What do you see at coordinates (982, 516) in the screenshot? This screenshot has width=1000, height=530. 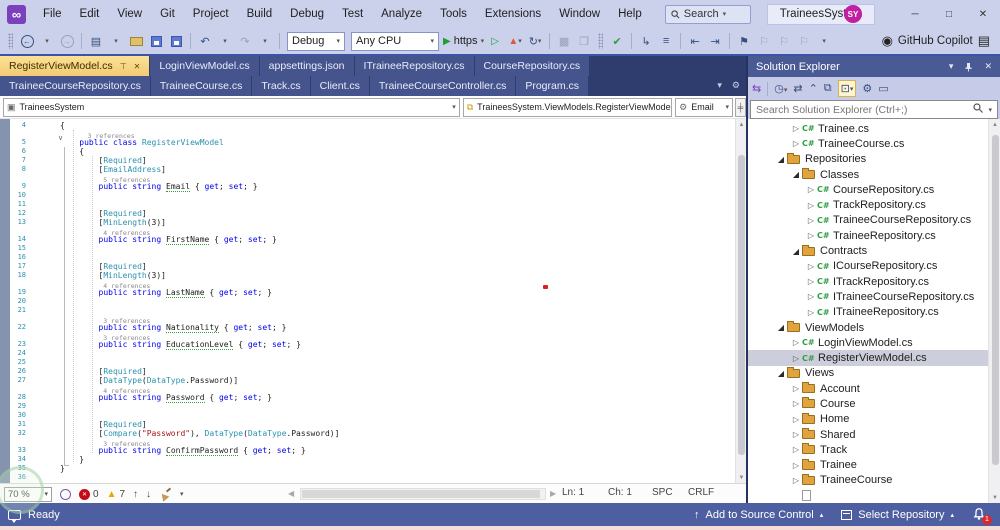 I see `notifications-button: 1` at bounding box center [982, 516].